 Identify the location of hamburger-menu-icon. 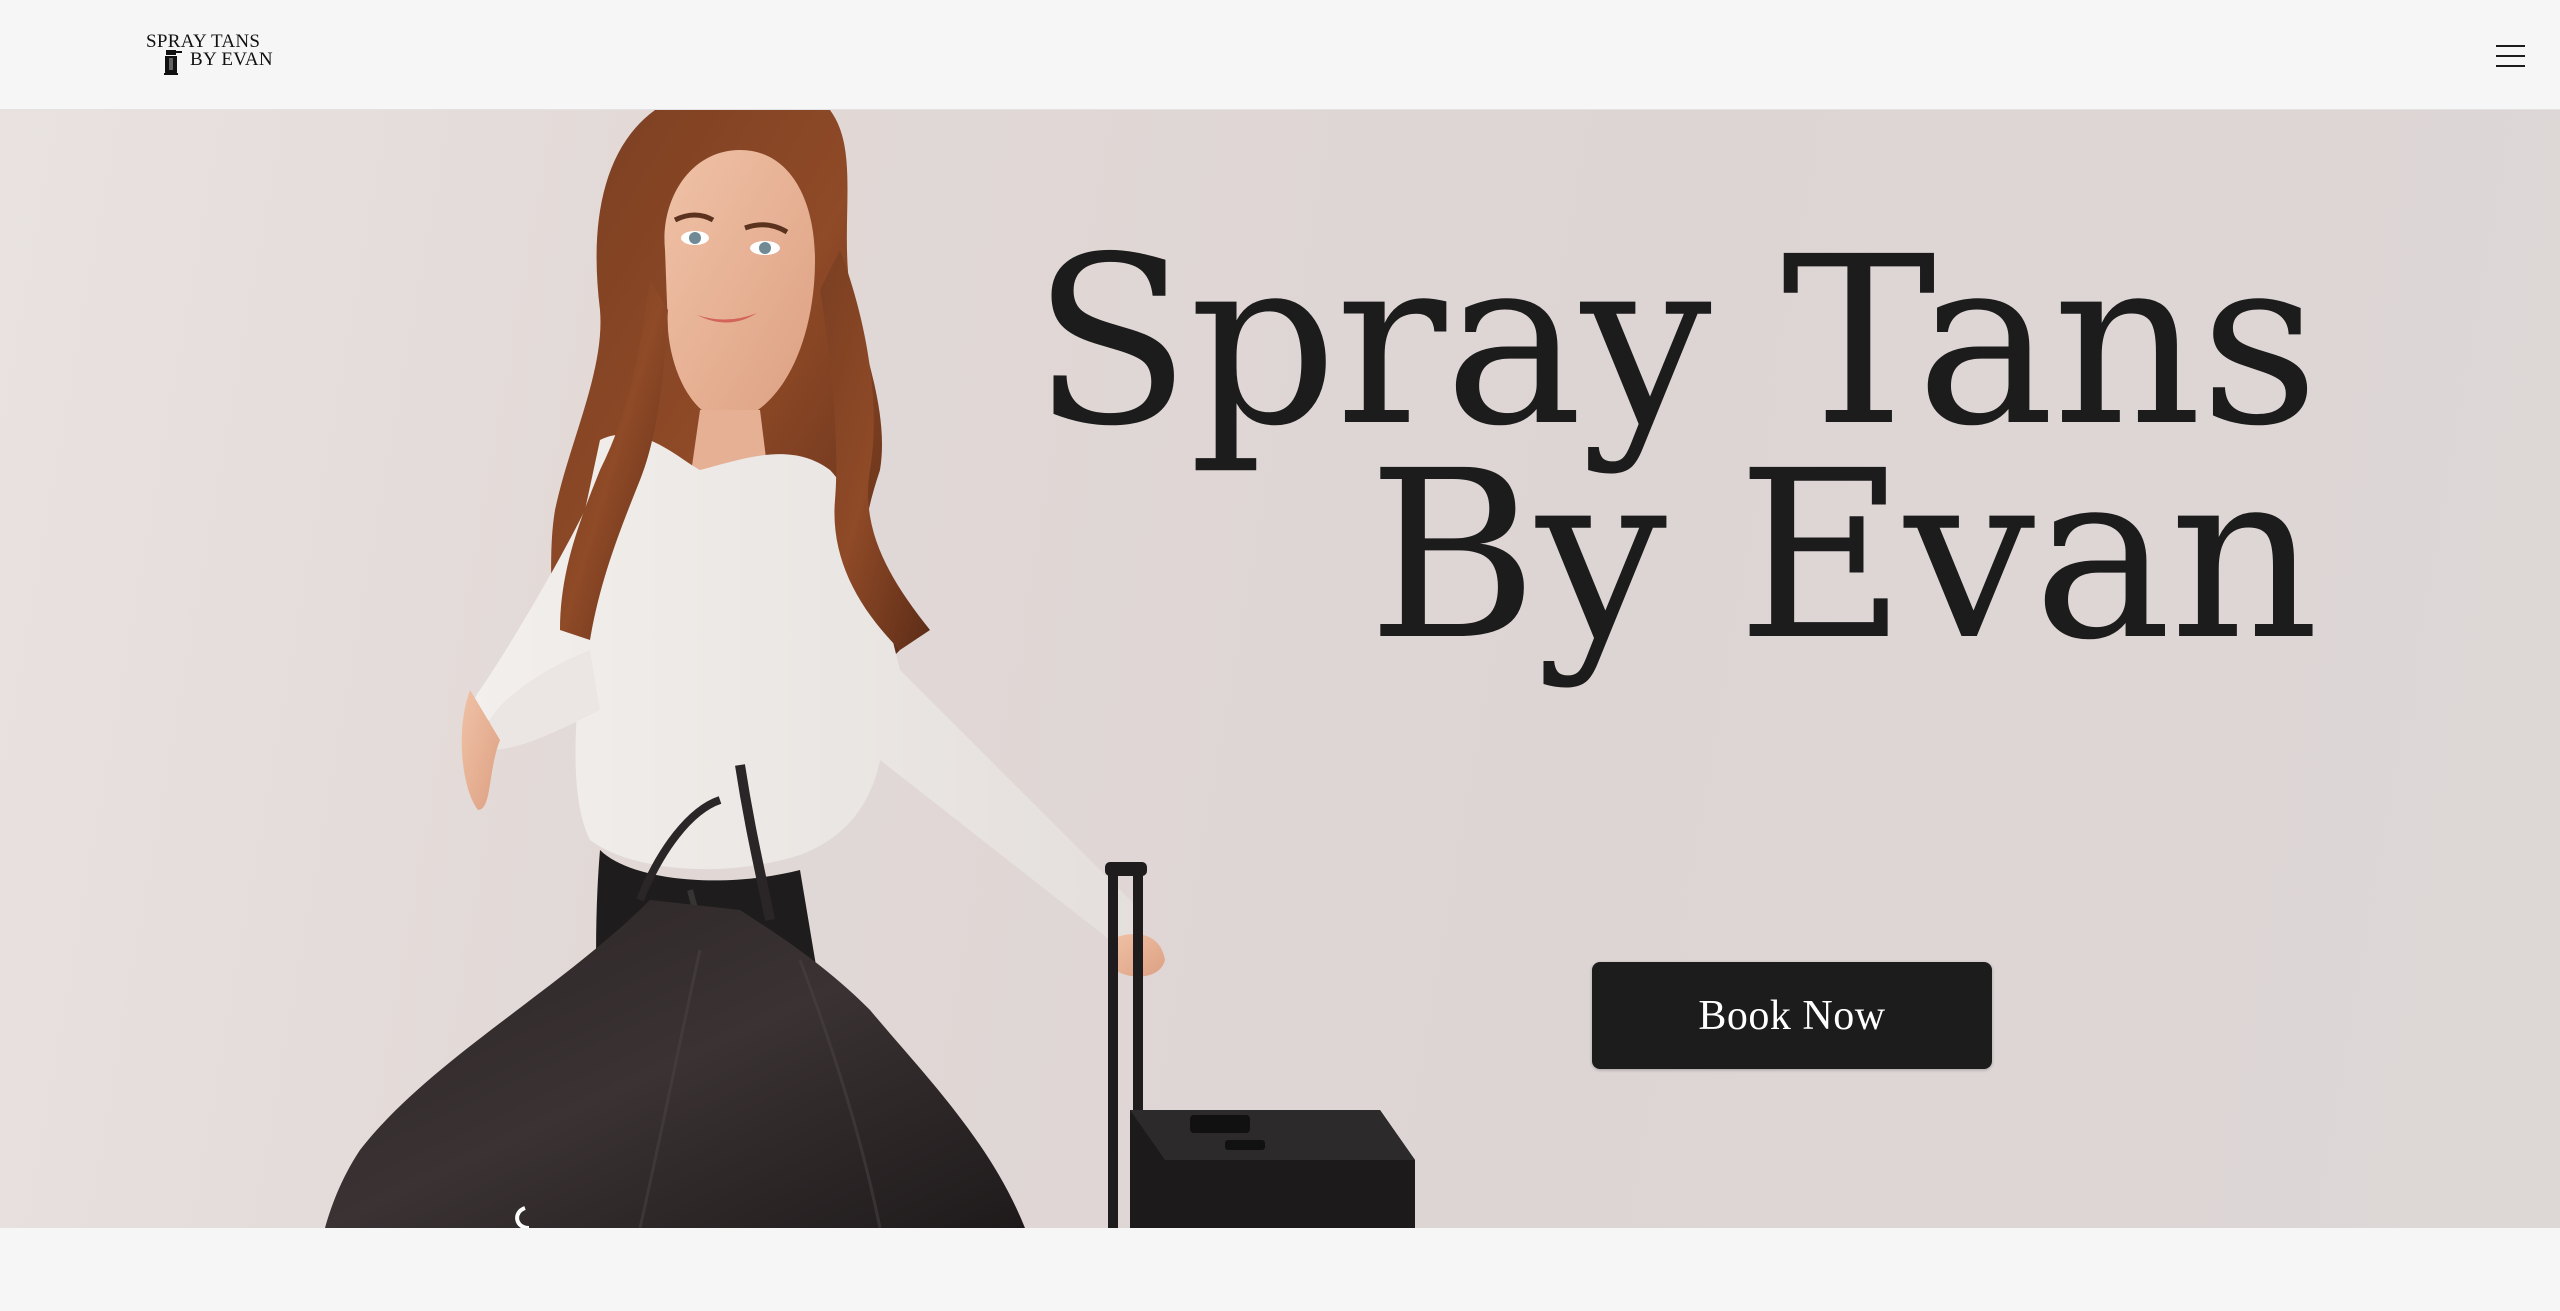
(2510, 56).